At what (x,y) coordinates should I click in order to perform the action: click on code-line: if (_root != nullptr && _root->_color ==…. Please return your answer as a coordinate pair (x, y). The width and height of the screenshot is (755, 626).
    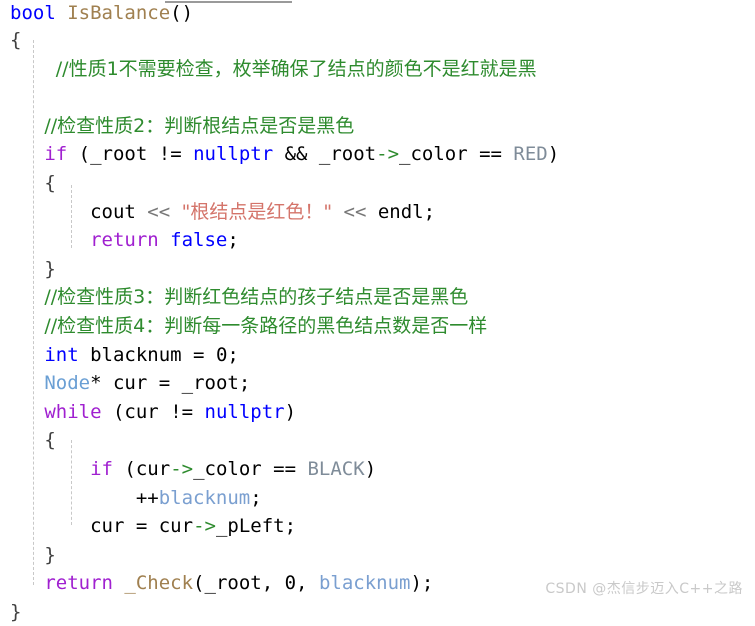
    Looking at the image, I should click on (377, 154).